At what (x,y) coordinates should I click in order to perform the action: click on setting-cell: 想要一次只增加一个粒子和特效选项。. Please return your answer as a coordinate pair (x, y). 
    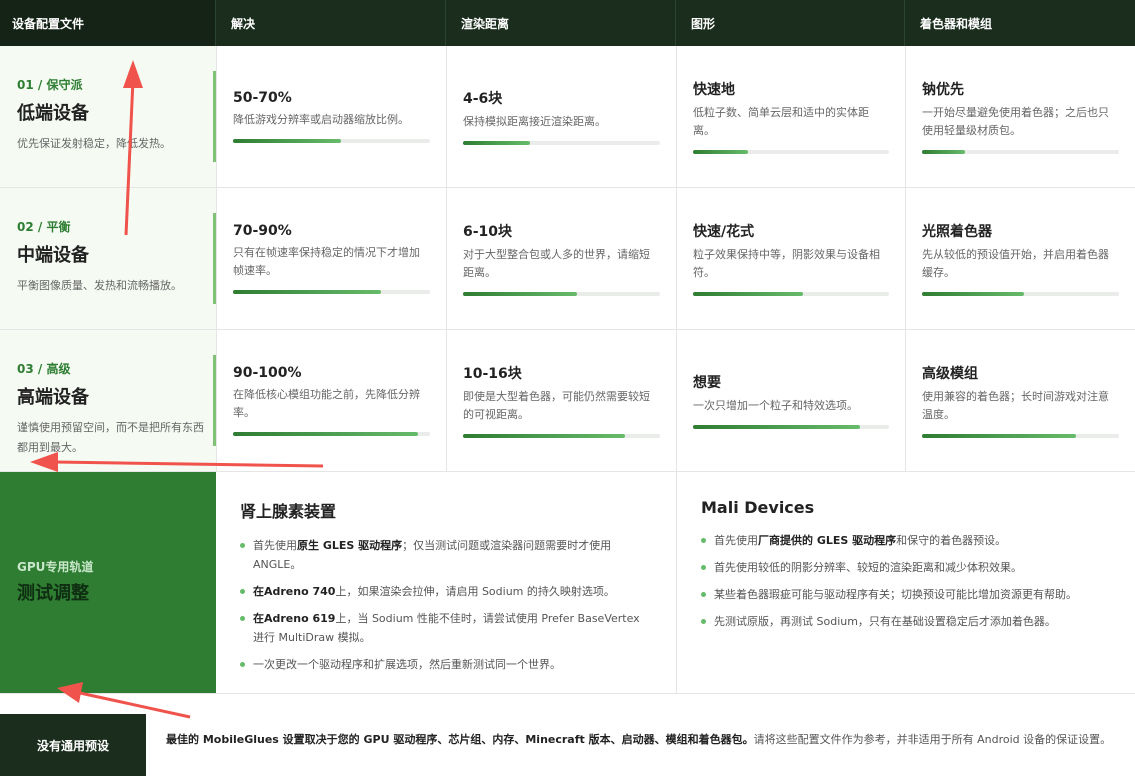
    Looking at the image, I should click on (790, 400).